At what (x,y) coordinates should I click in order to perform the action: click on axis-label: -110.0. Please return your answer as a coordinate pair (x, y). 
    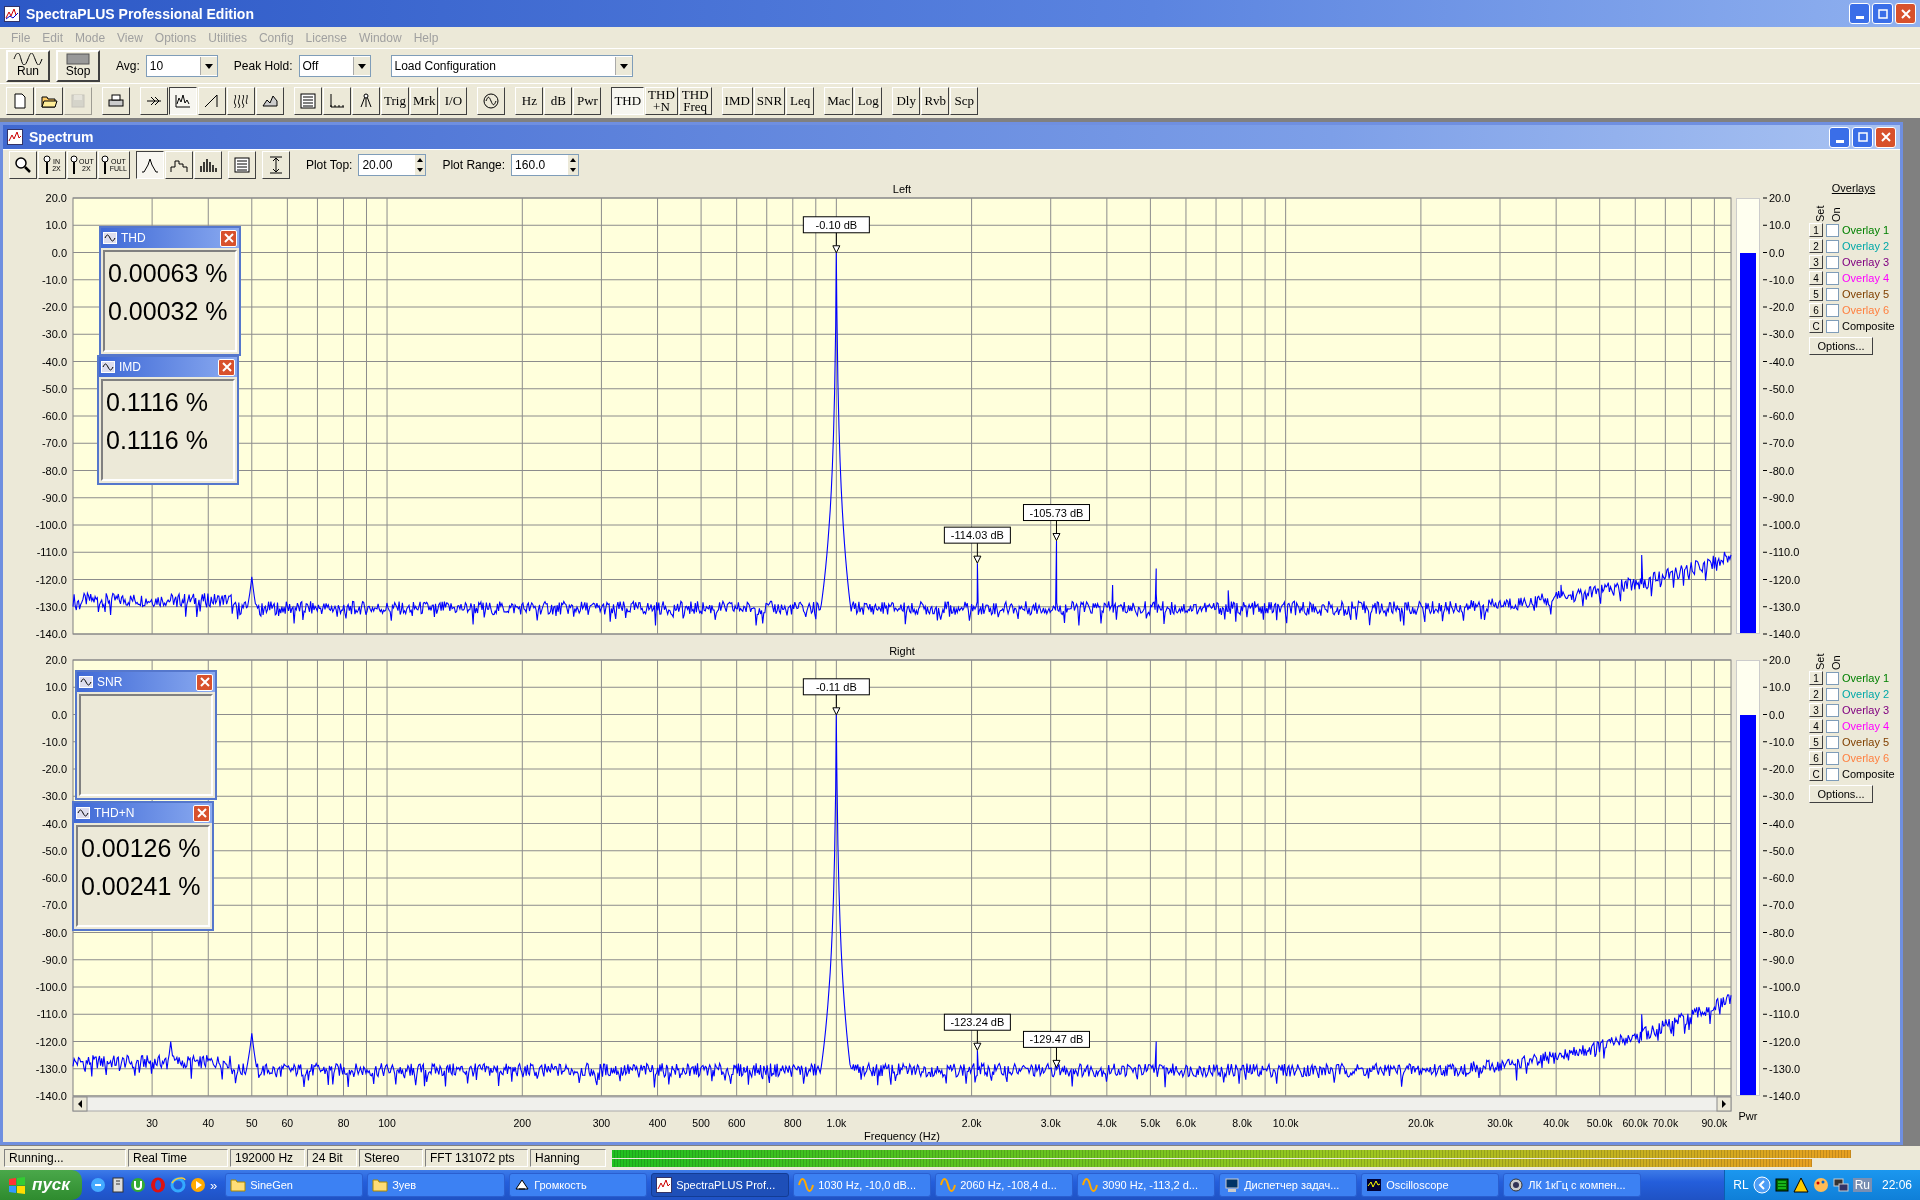
    Looking at the image, I should click on (51, 1014).